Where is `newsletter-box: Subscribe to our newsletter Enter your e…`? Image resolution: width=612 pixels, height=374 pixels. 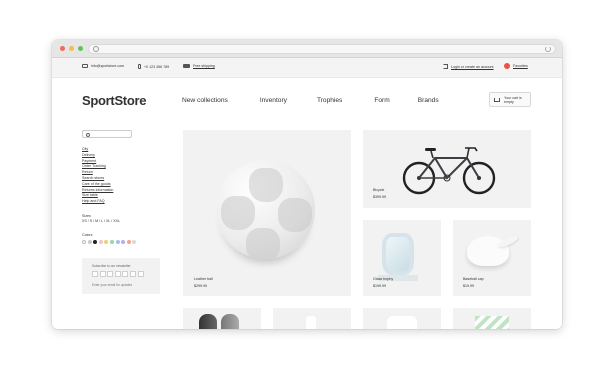 newsletter-box: Subscribe to our newsletter Enter your e… is located at coordinates (121, 275).